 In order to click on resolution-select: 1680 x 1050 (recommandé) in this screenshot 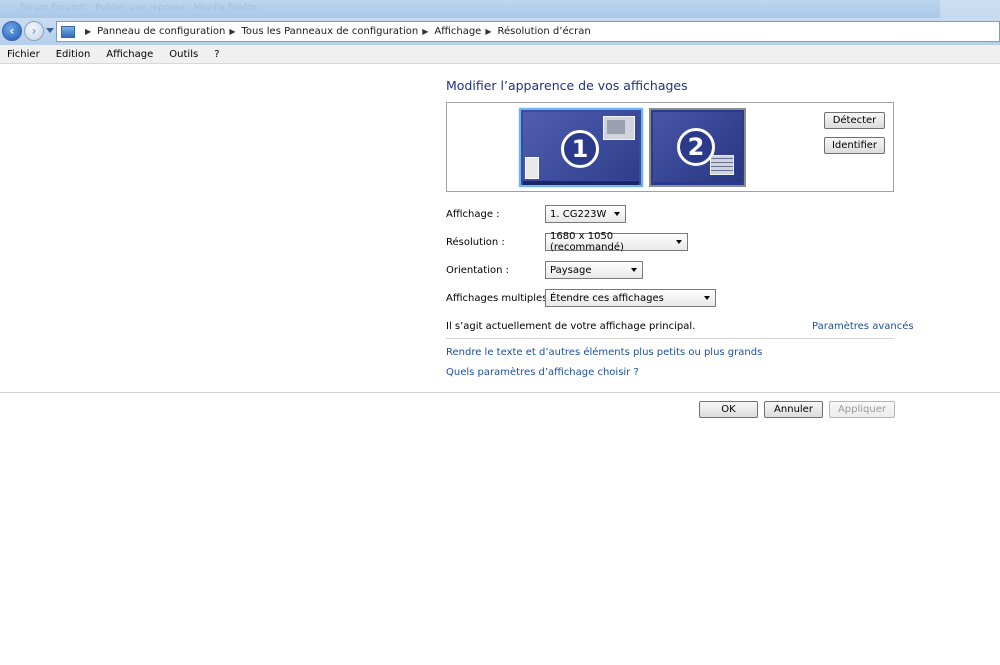, I will do `click(616, 242)`.